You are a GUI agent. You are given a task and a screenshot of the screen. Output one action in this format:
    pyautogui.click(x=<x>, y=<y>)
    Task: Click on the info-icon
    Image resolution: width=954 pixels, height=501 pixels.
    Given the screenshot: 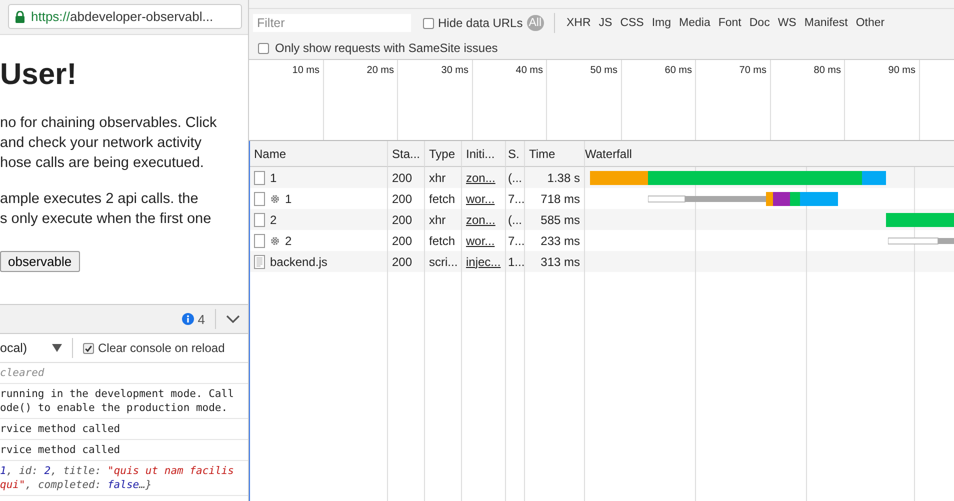 What is the action you would take?
    pyautogui.click(x=188, y=319)
    